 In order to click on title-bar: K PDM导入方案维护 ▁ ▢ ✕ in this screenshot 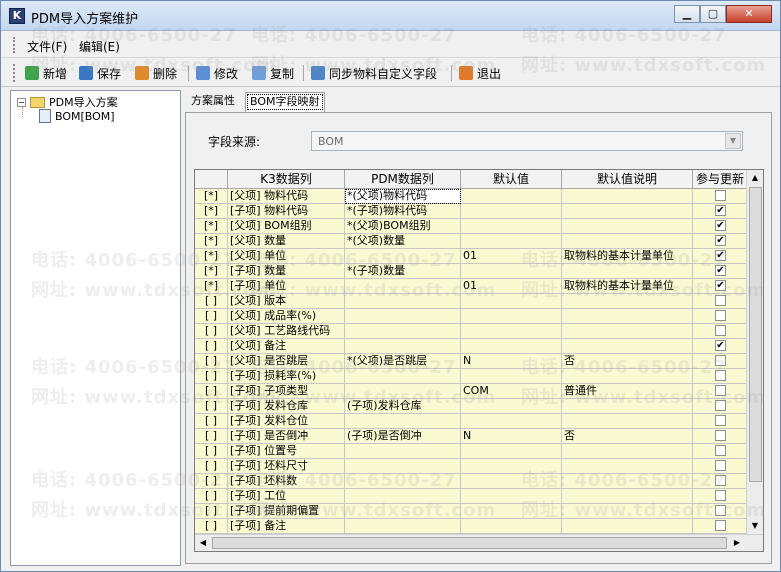, I will do `click(390, 16)`.